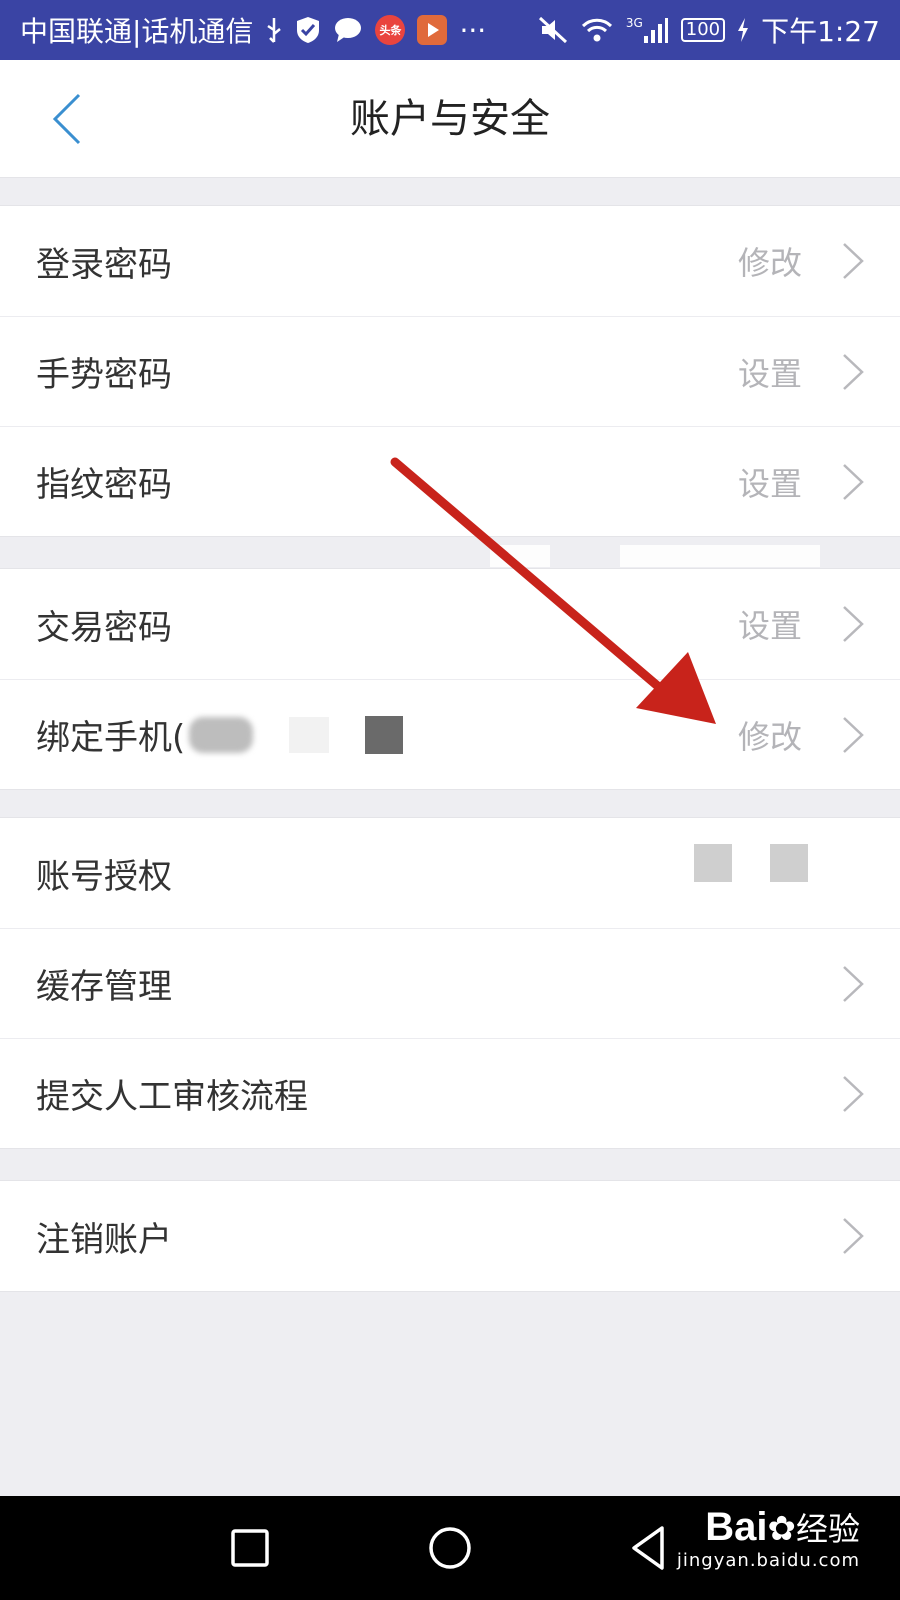 Image resolution: width=900 pixels, height=1600 pixels. What do you see at coordinates (308, 30) in the screenshot?
I see `shield-check-icon` at bounding box center [308, 30].